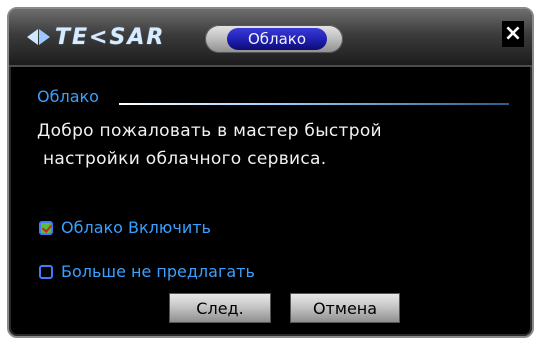  What do you see at coordinates (110, 37) in the screenshot?
I see `brand-name: TE<SAR` at bounding box center [110, 37].